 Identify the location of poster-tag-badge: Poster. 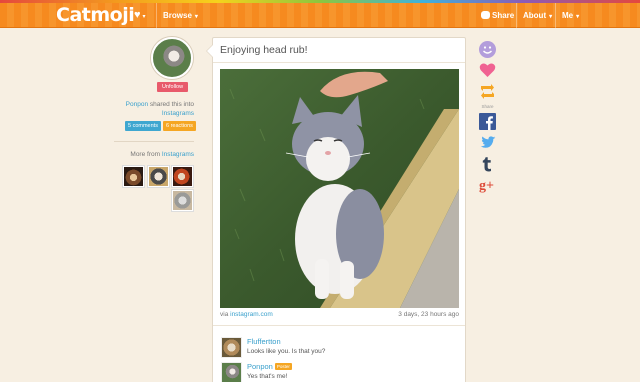
(283, 366).